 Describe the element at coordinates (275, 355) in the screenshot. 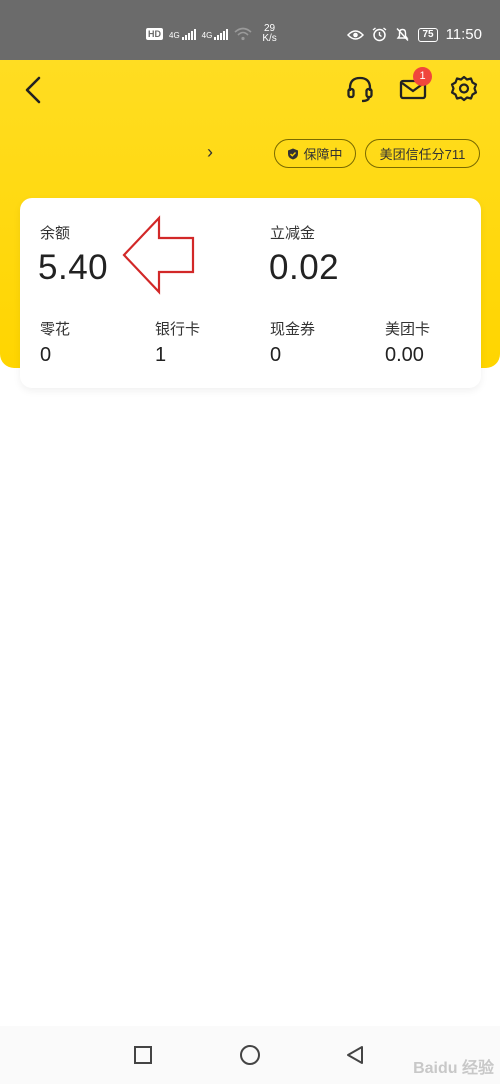

I see `item-value-coupon: 0` at that location.